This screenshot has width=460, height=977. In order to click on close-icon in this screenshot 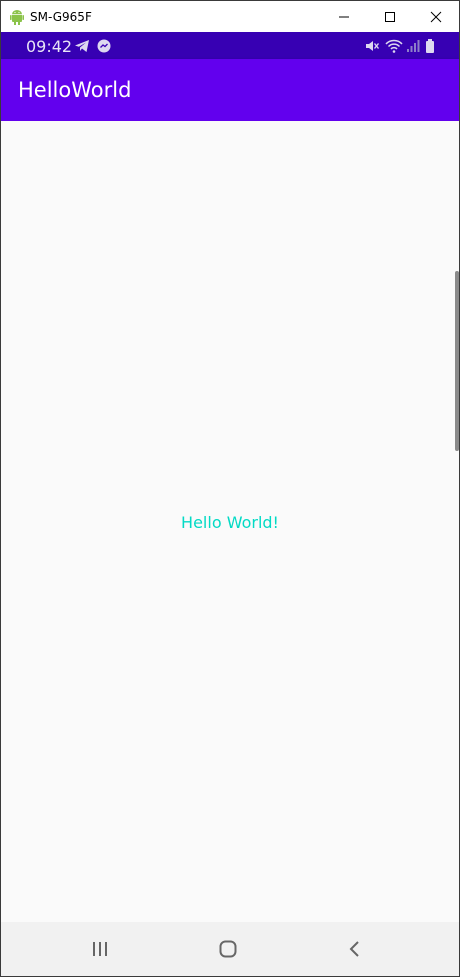, I will do `click(436, 16)`.